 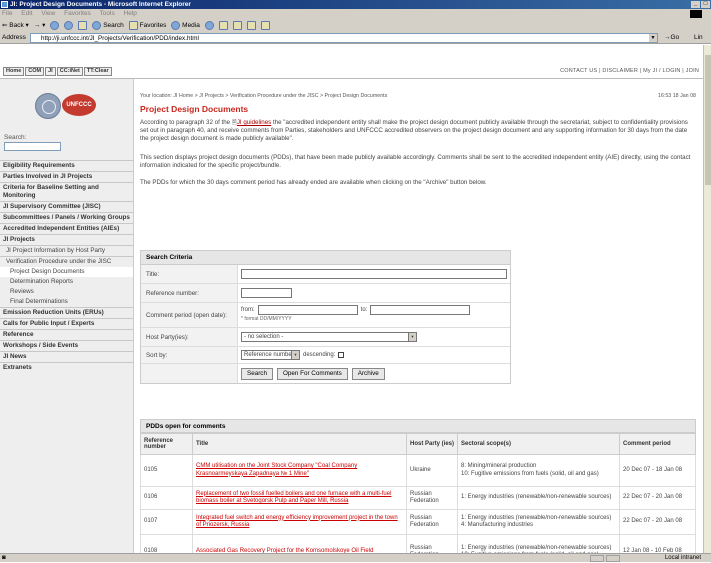 I want to click on sidebar-item: Accredited Independent Entities (AIEs), so click(x=66, y=228).